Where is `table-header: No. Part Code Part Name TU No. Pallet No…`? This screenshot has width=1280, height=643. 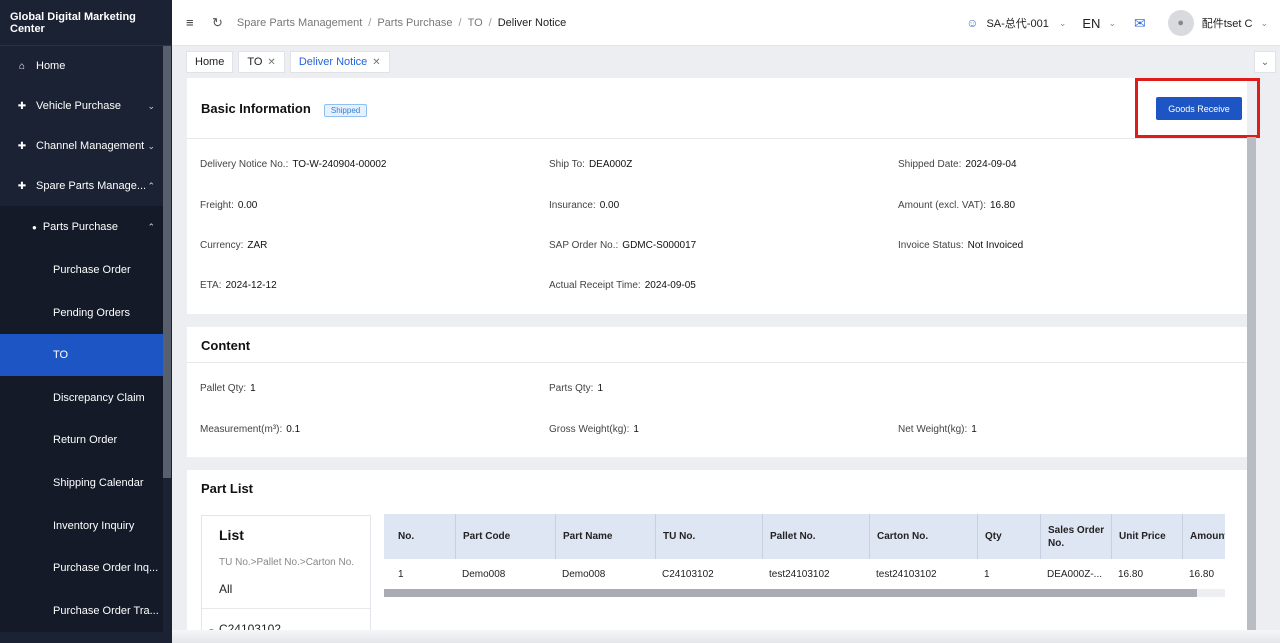 table-header: No. Part Code Part Name TU No. Pallet No… is located at coordinates (804, 536).